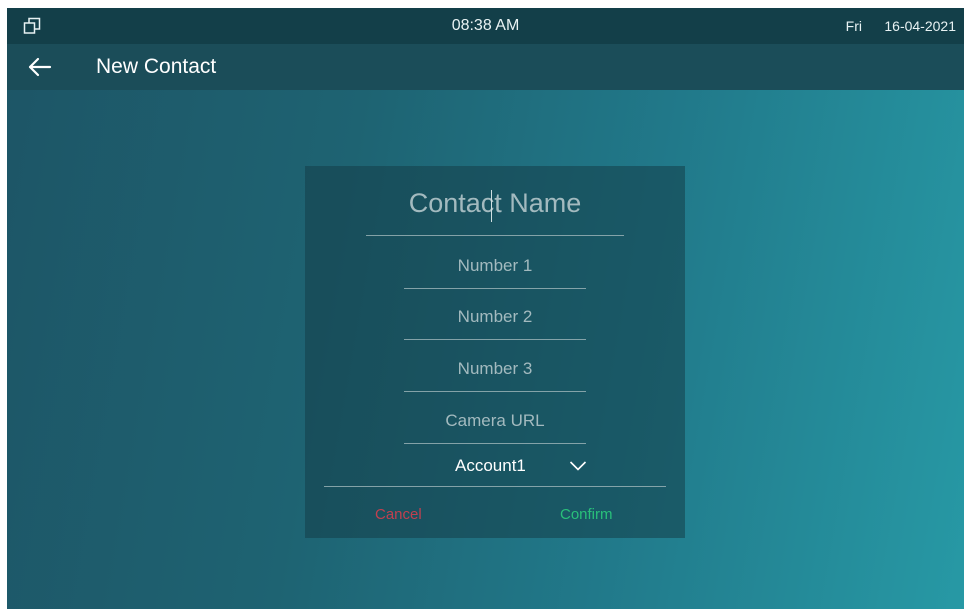 This screenshot has height=609, width=971. What do you see at coordinates (491, 206) in the screenshot?
I see `text-cursor` at bounding box center [491, 206].